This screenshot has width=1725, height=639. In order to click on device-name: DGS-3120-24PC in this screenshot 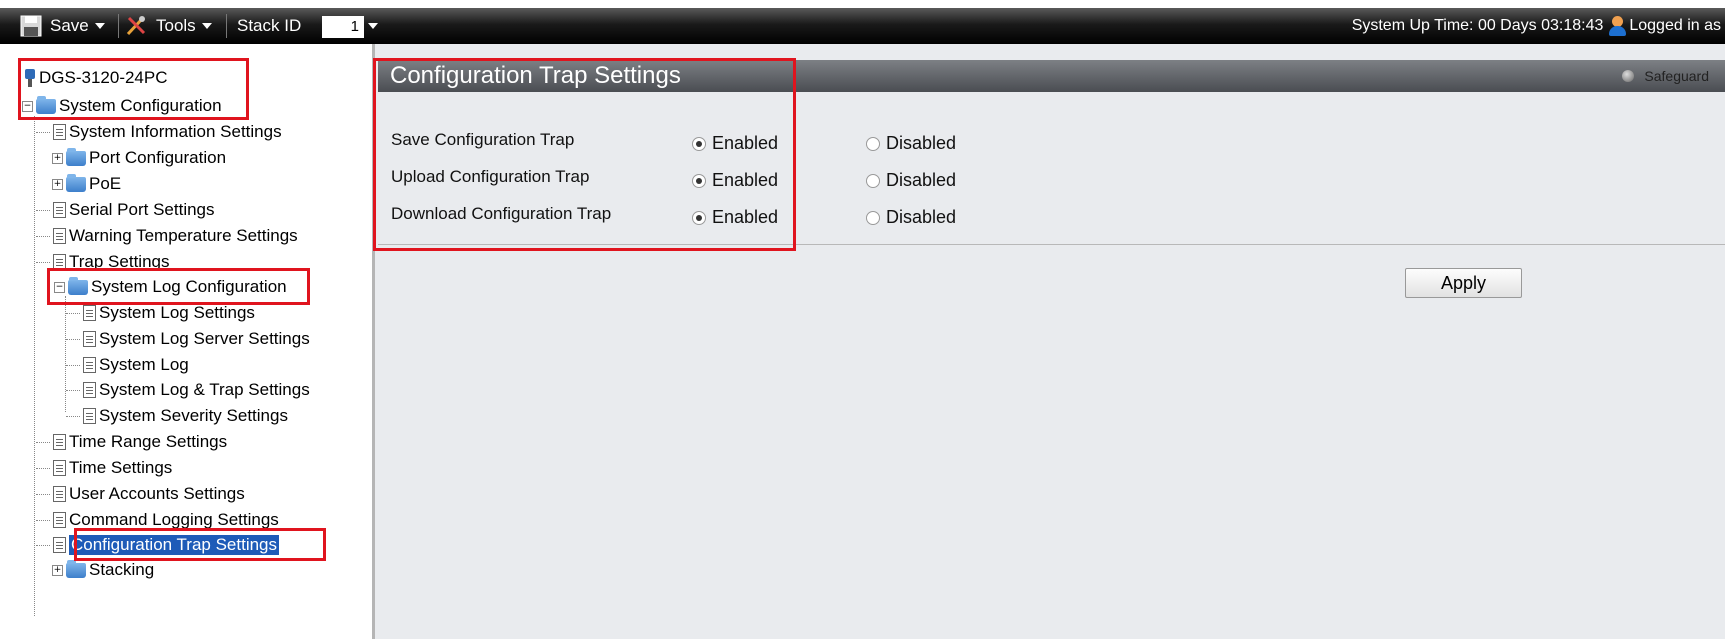, I will do `click(103, 77)`.